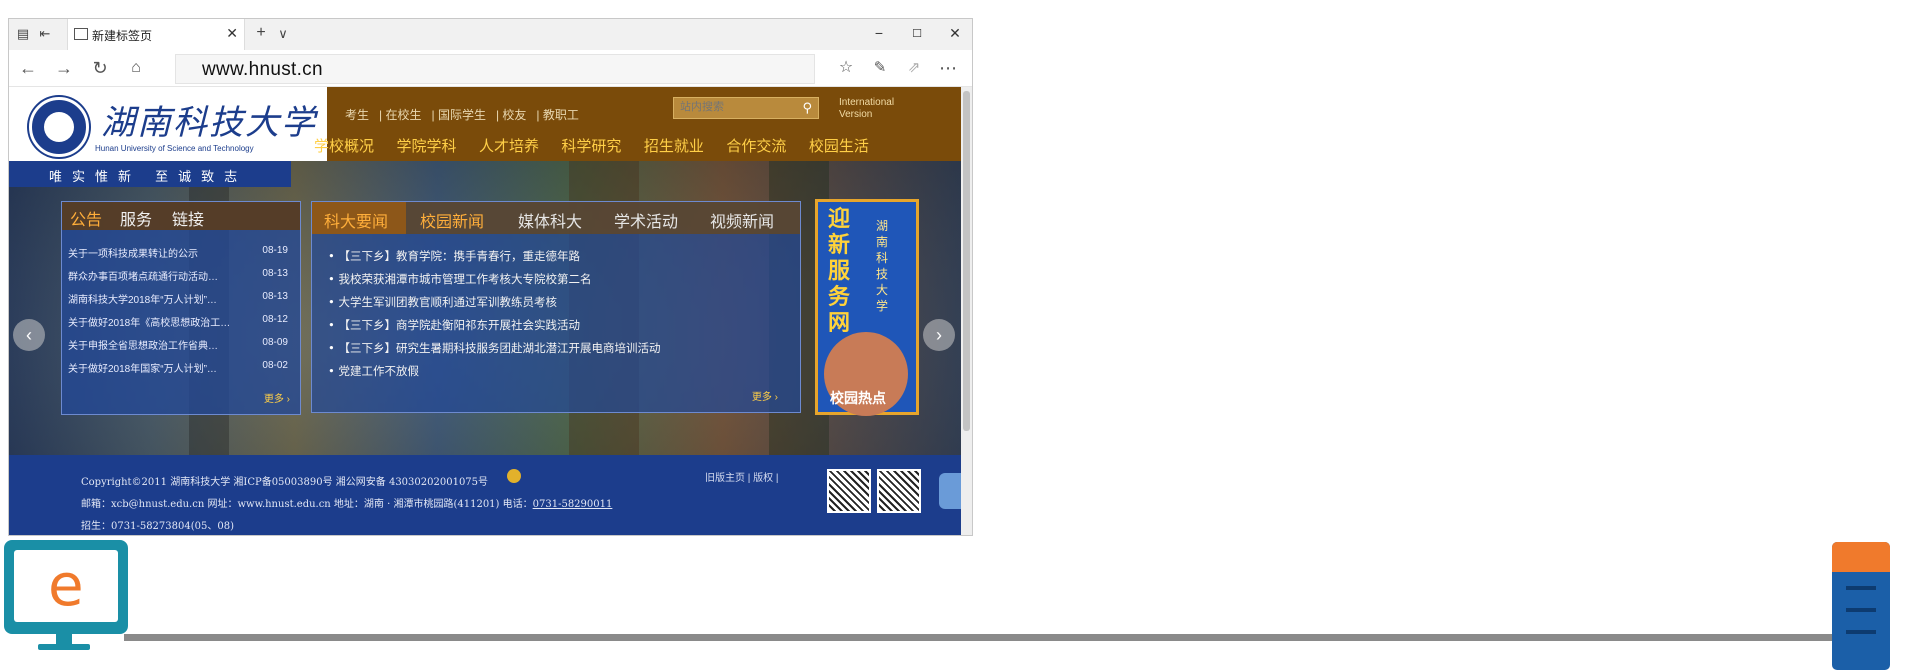 The image size is (1914, 671). Describe the element at coordinates (403, 115) in the screenshot. I see `link-students: 在校生` at that location.